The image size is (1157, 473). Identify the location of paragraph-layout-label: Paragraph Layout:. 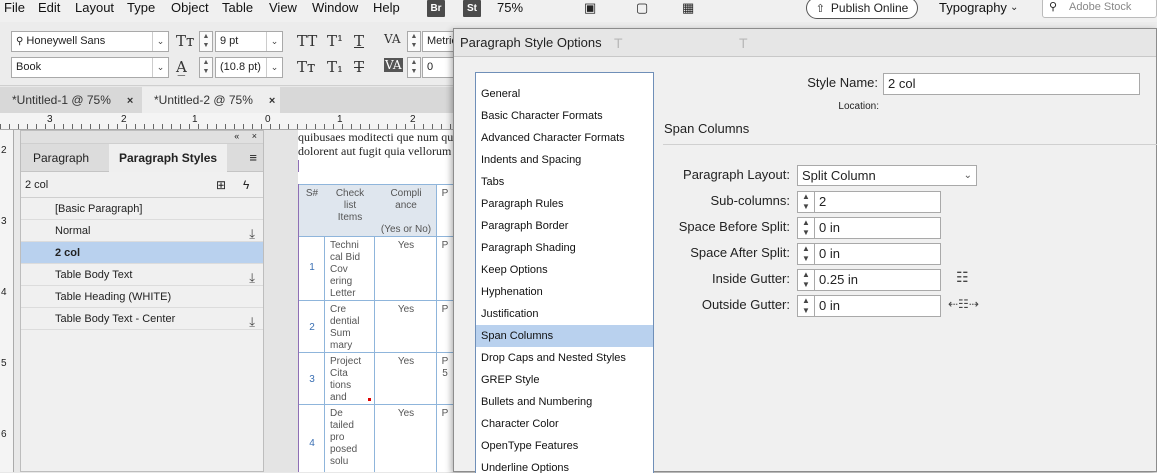
(736, 174).